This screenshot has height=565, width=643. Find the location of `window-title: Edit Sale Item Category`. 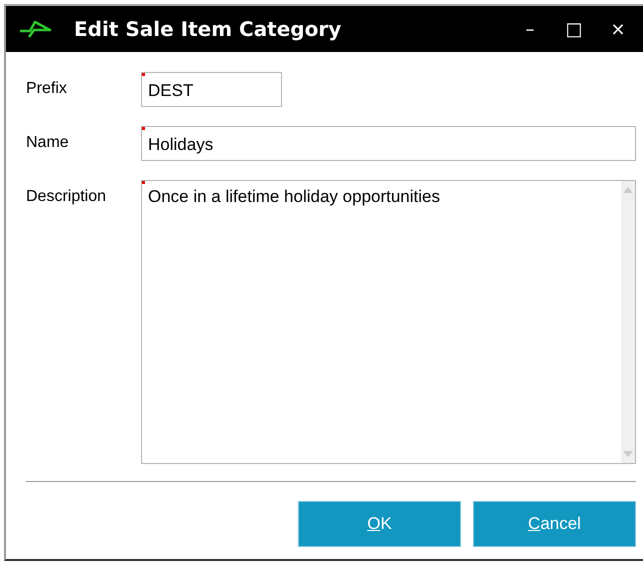

window-title: Edit Sale Item Category is located at coordinates (208, 29).